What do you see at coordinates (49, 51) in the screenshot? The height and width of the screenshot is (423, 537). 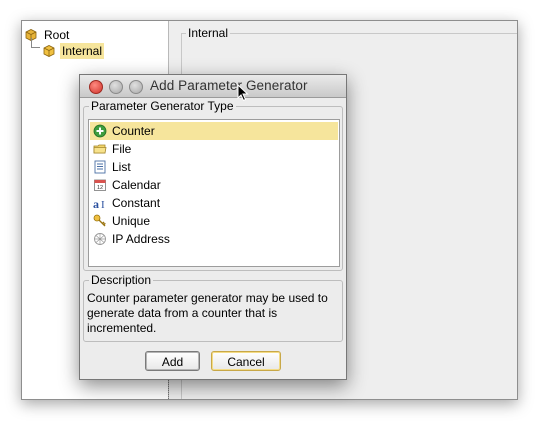 I see `cube-icon` at bounding box center [49, 51].